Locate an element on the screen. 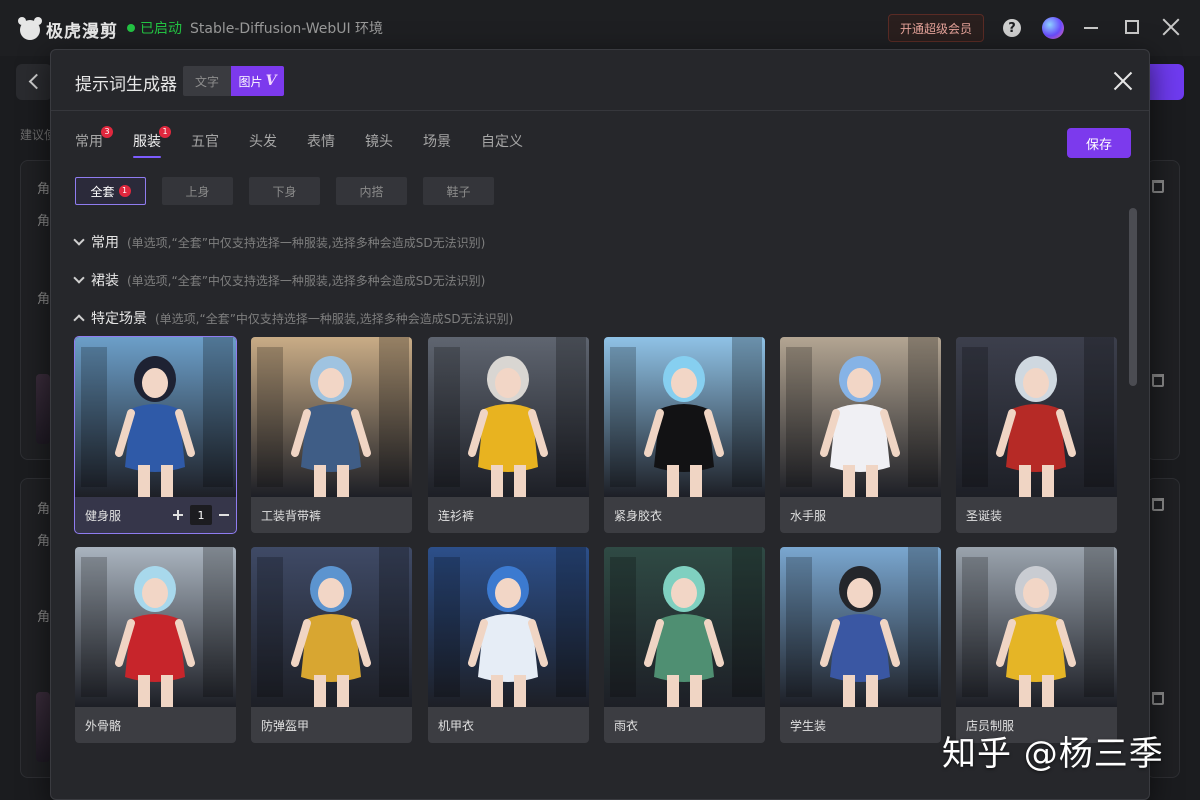 The width and height of the screenshot is (1200, 800). subtab-label: 全套 is located at coordinates (102, 191).